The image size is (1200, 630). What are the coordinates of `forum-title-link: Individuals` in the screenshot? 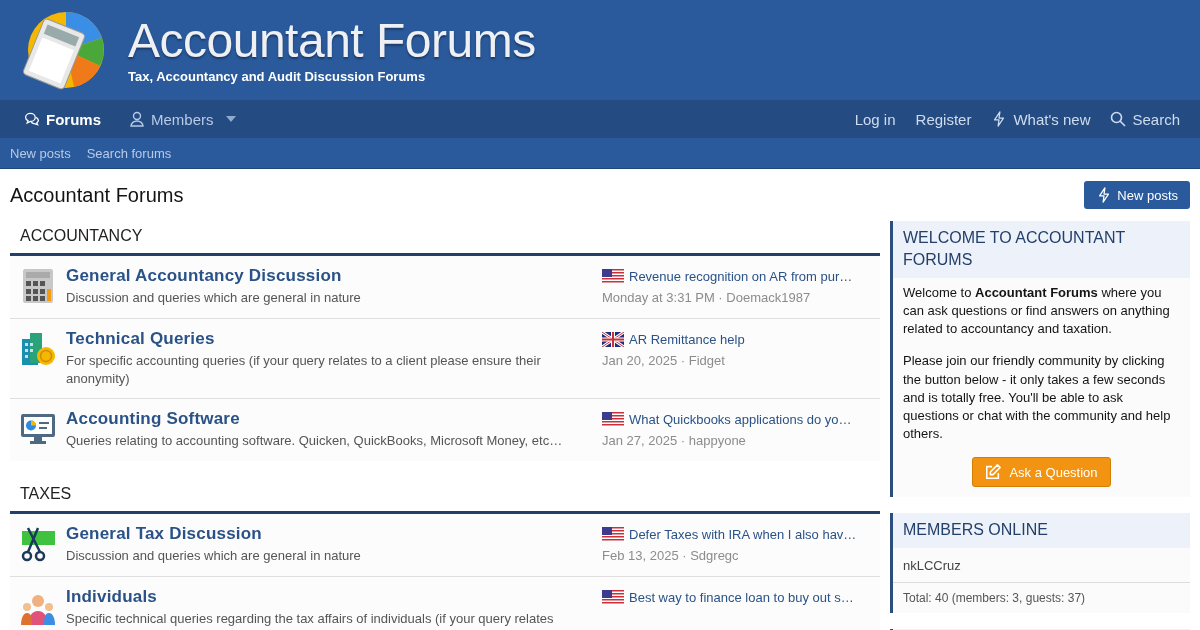 It's located at (324, 597).